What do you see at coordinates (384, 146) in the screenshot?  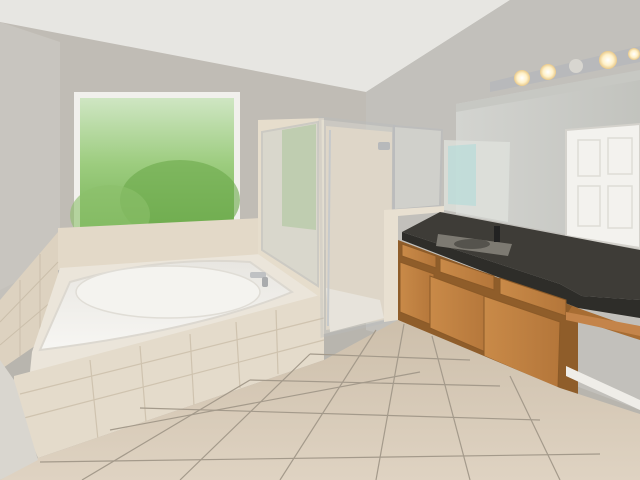 I see `showerhead` at bounding box center [384, 146].